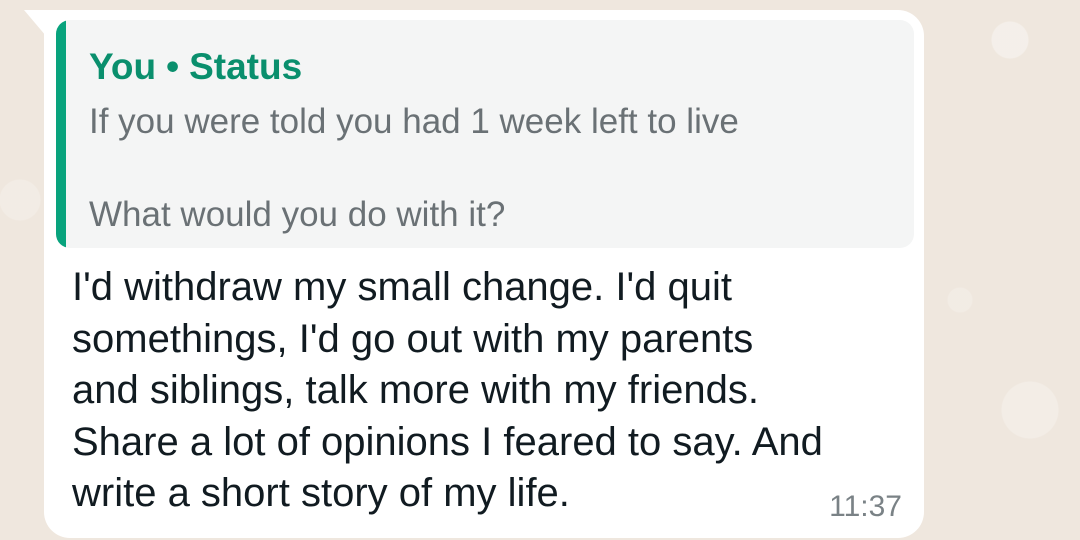 Image resolution: width=1080 pixels, height=540 pixels. I want to click on quote-header: You • Status, so click(195, 67).